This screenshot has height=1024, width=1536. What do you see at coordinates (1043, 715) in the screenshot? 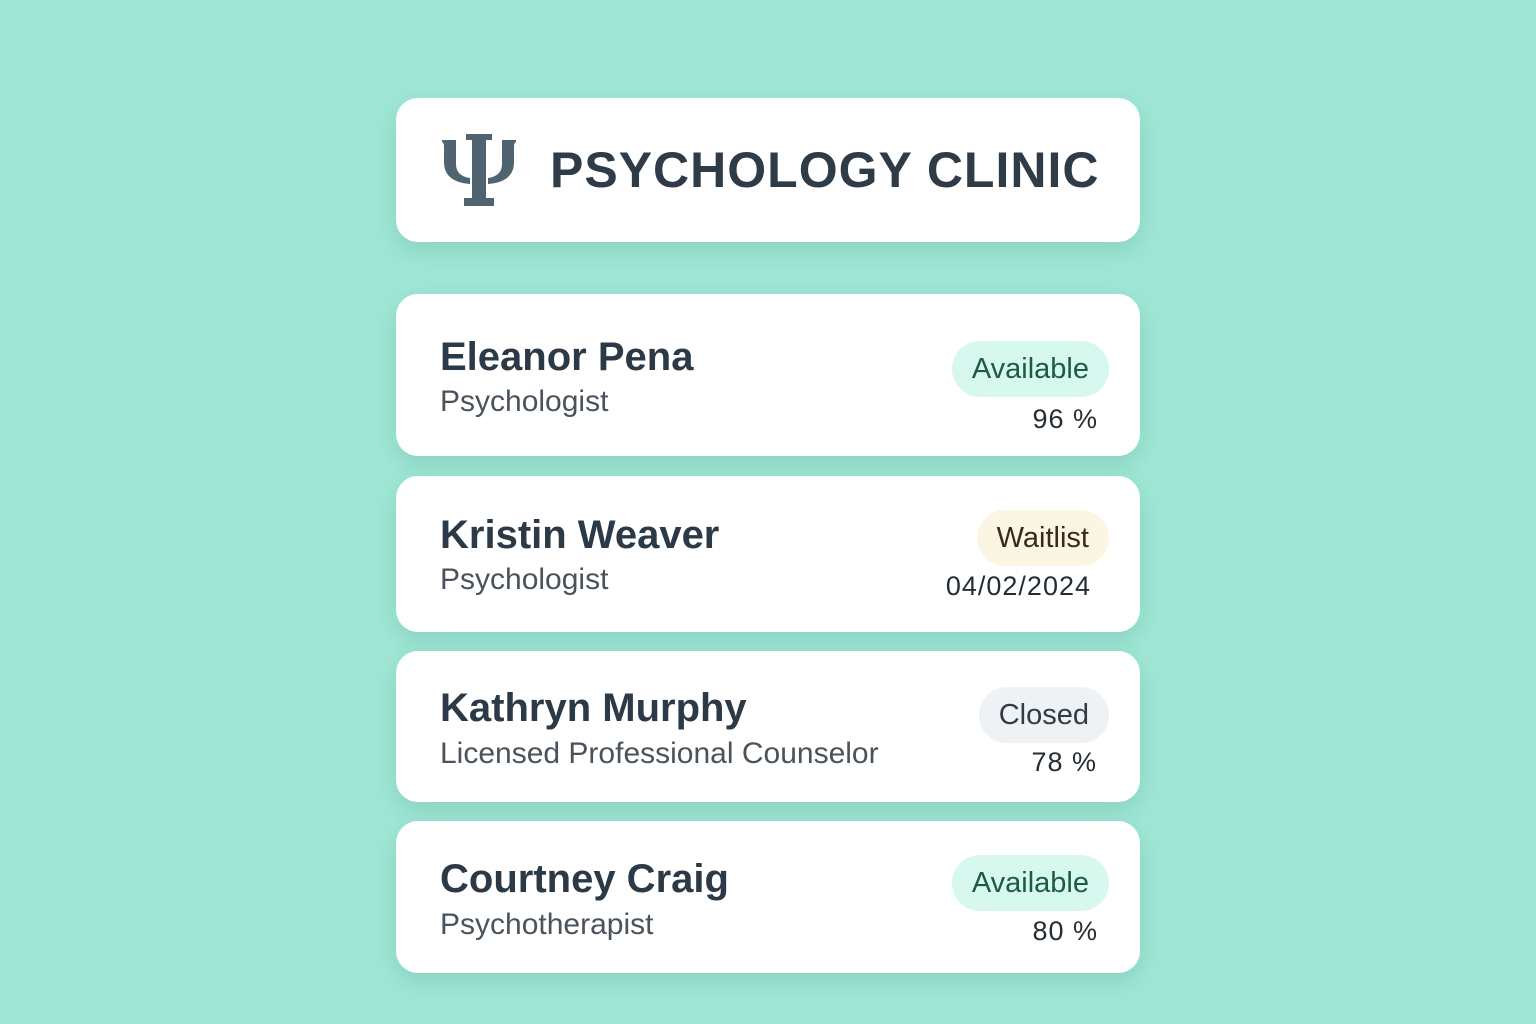
I see `status-badge: Closed` at bounding box center [1043, 715].